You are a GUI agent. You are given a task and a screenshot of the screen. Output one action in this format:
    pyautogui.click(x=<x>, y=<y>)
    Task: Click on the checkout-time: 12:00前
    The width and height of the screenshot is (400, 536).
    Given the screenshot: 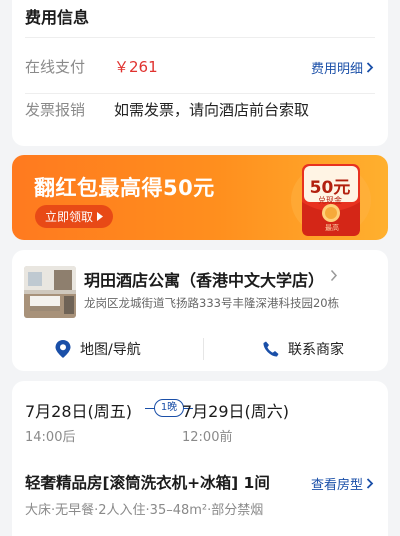 What is the action you would take?
    pyautogui.click(x=207, y=437)
    